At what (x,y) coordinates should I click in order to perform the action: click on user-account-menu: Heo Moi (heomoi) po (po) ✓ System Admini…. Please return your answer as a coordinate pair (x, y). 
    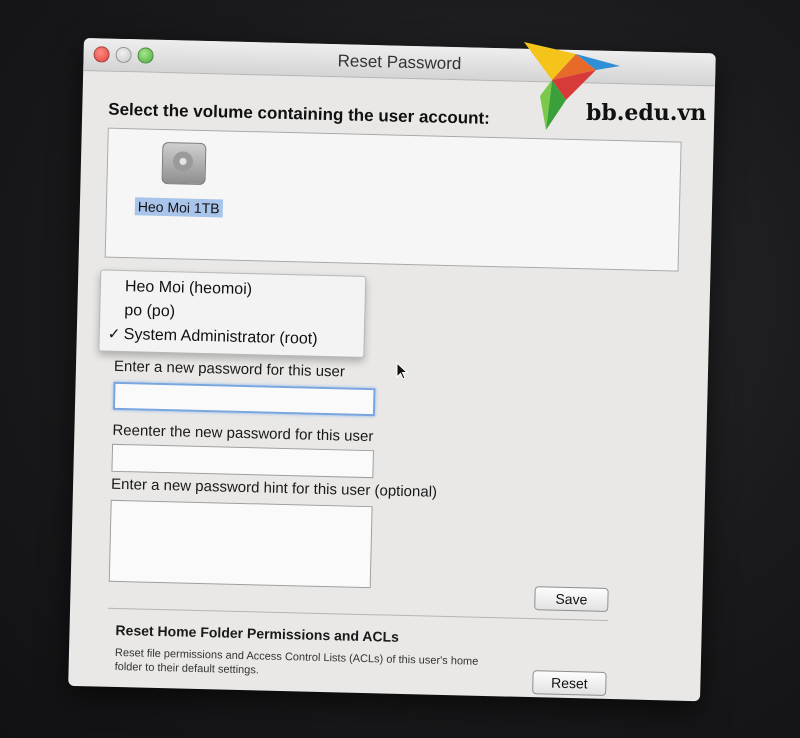
    Looking at the image, I should click on (232, 313).